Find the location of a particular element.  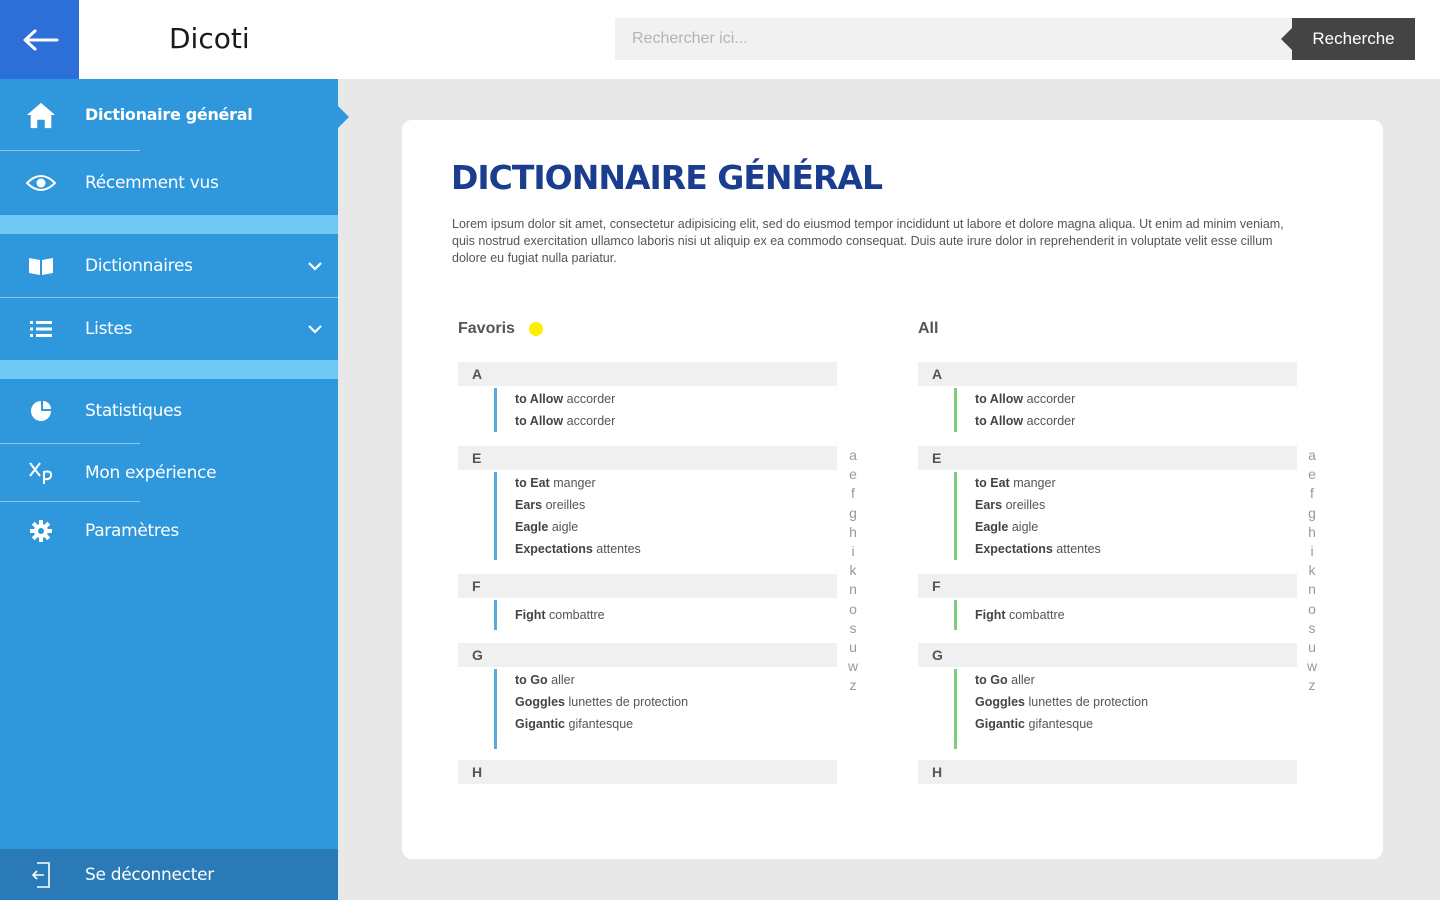

alphabet-index-all: a e f g h i k n o s u w z is located at coordinates (1312, 571).